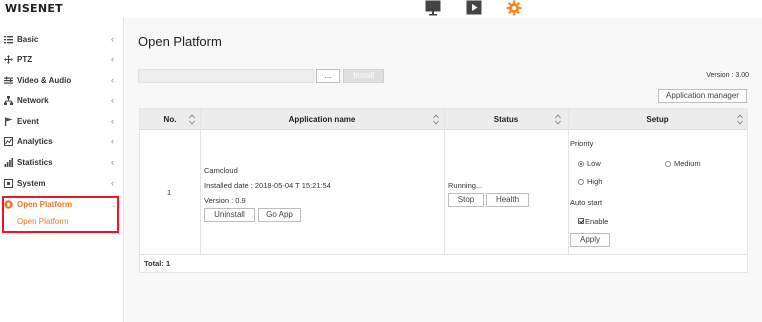  Describe the element at coordinates (657, 119) in the screenshot. I see `column-header-setup: Setup` at that location.